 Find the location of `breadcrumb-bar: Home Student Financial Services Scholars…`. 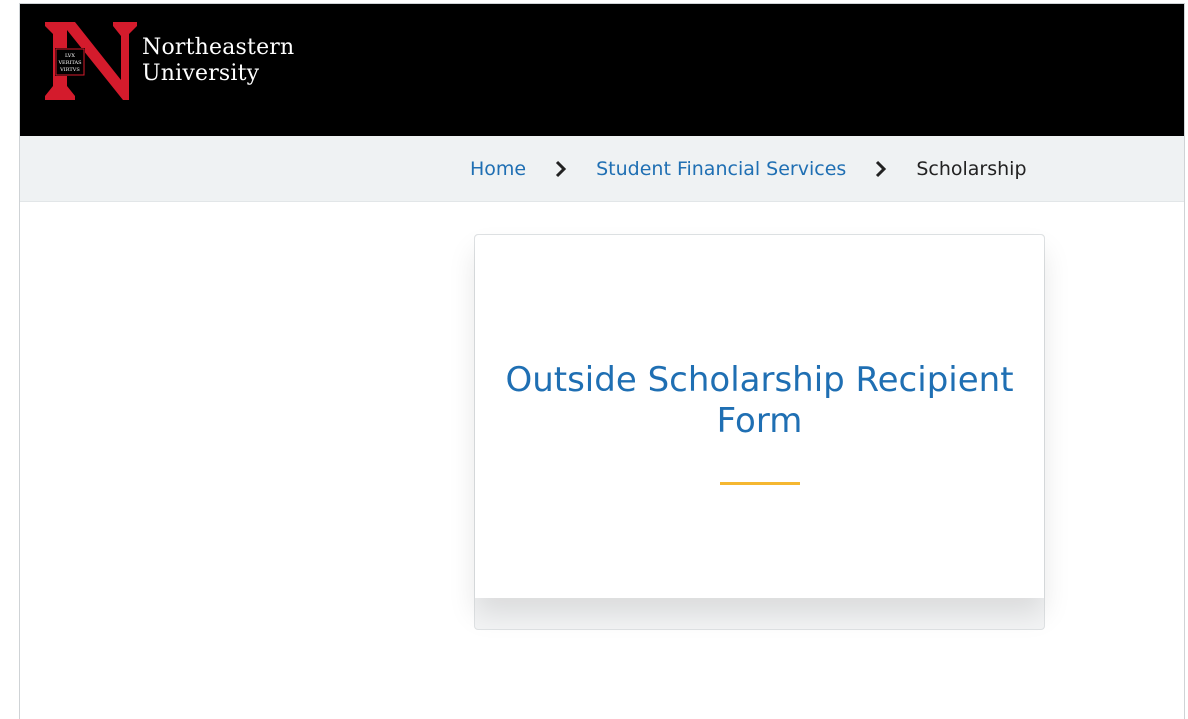

breadcrumb-bar: Home Student Financial Services Scholars… is located at coordinates (602, 169).